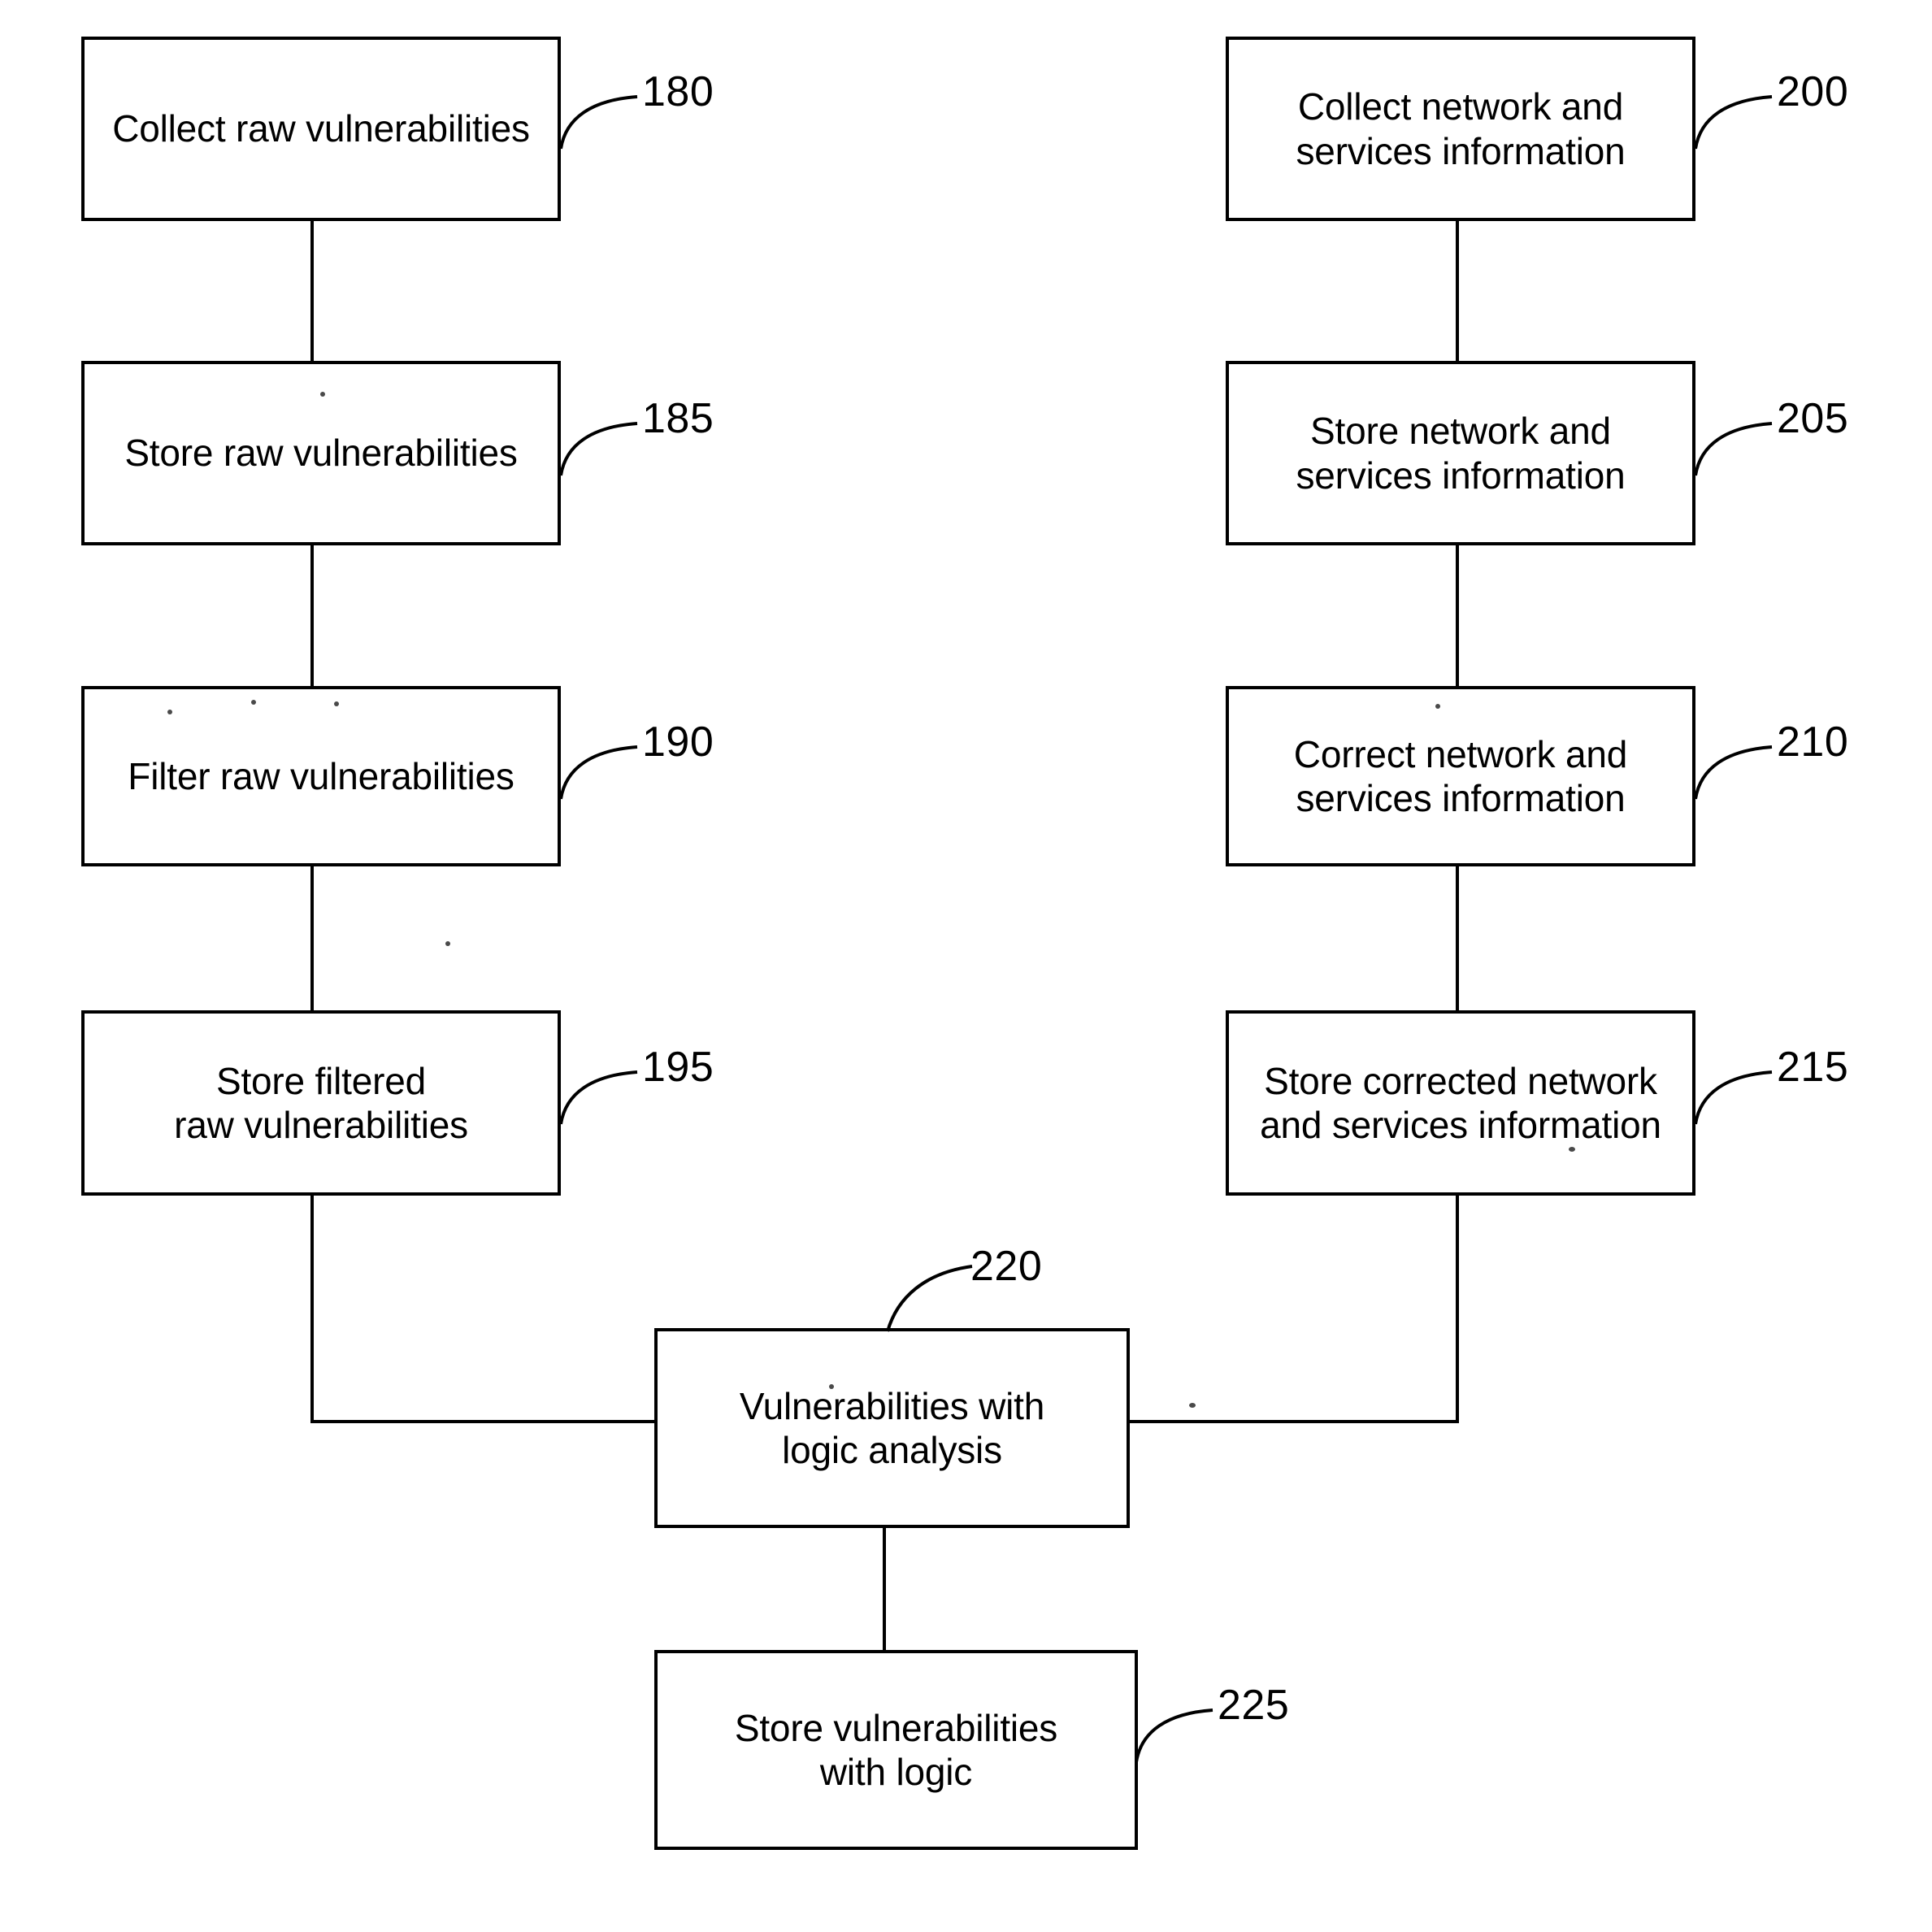  Describe the element at coordinates (312, 1309) in the screenshot. I see `edge-195-220-vertical` at that location.